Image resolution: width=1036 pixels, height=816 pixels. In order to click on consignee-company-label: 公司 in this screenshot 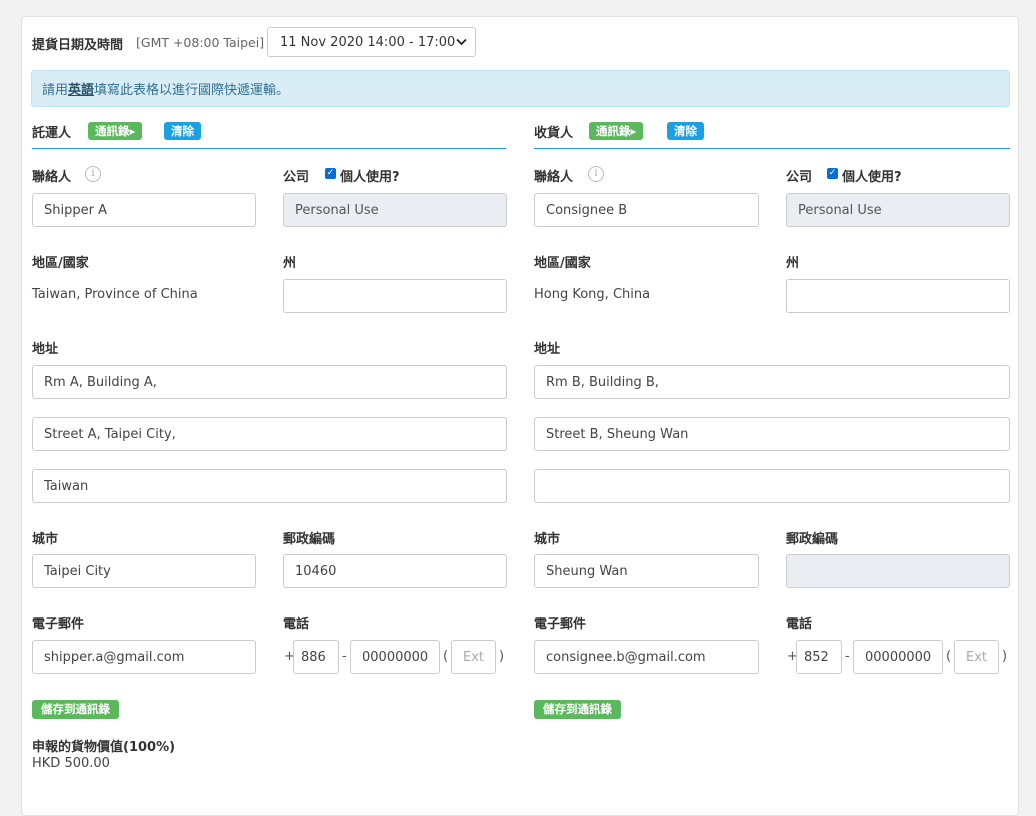, I will do `click(799, 177)`.